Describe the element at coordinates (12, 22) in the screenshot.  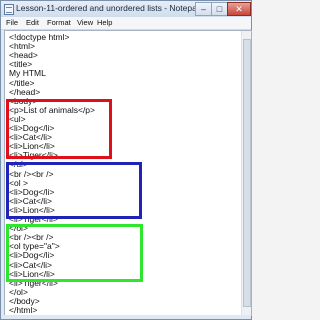
I see `menu-file: File` at that location.